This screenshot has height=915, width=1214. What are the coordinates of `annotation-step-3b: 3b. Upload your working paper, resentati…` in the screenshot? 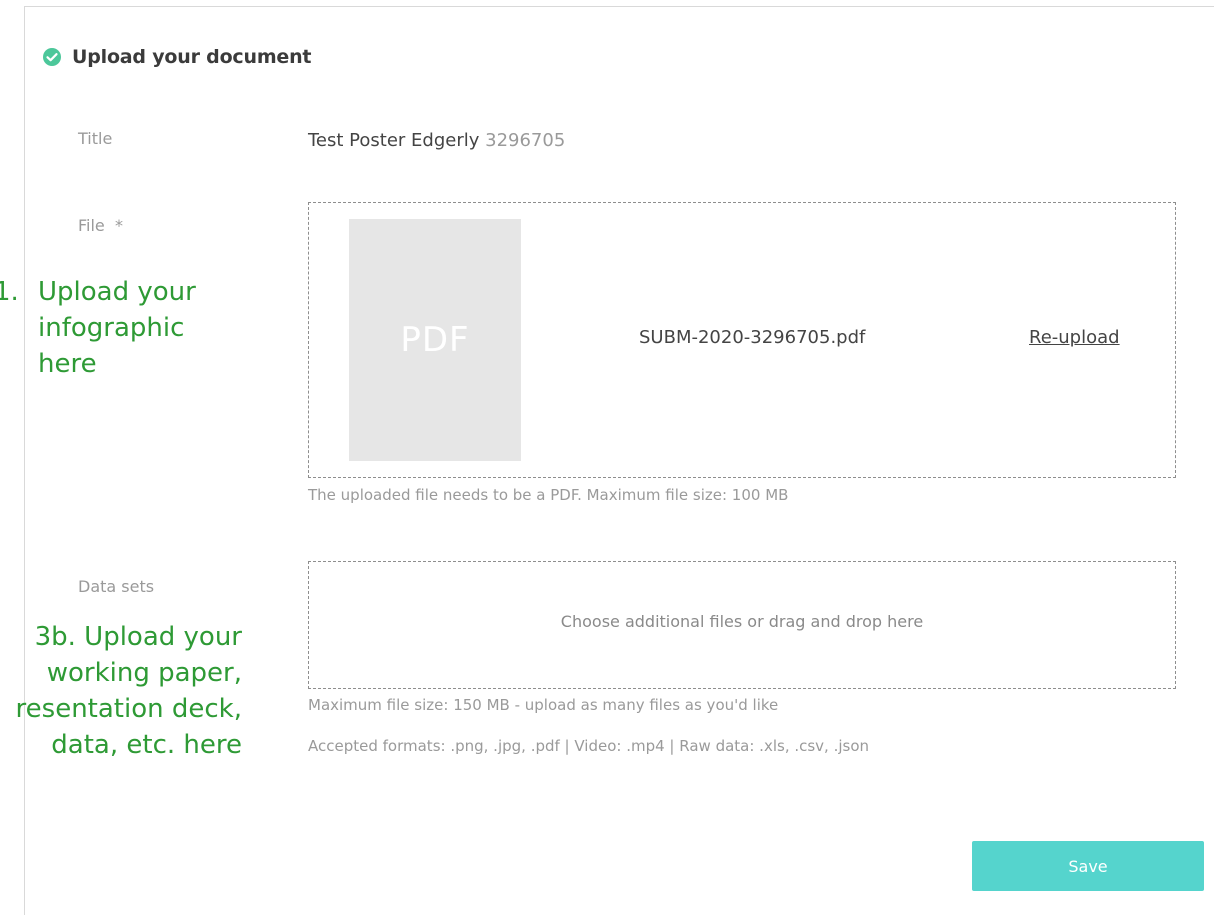 It's located at (129, 691).